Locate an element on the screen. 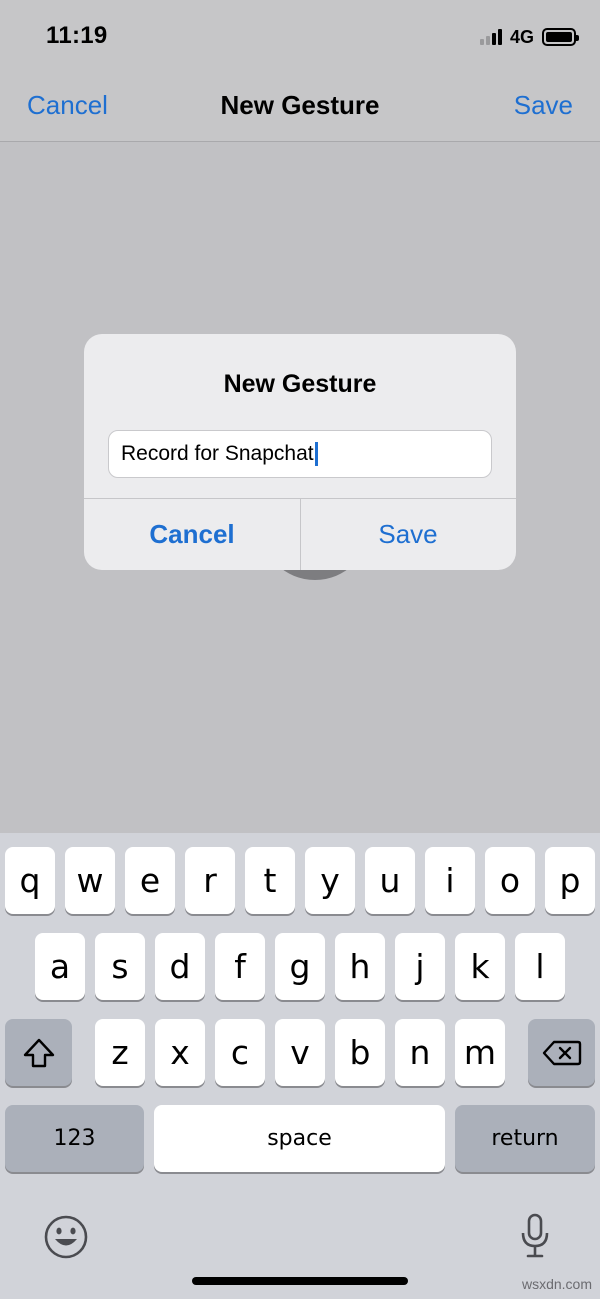  return-key: return is located at coordinates (525, 1138).